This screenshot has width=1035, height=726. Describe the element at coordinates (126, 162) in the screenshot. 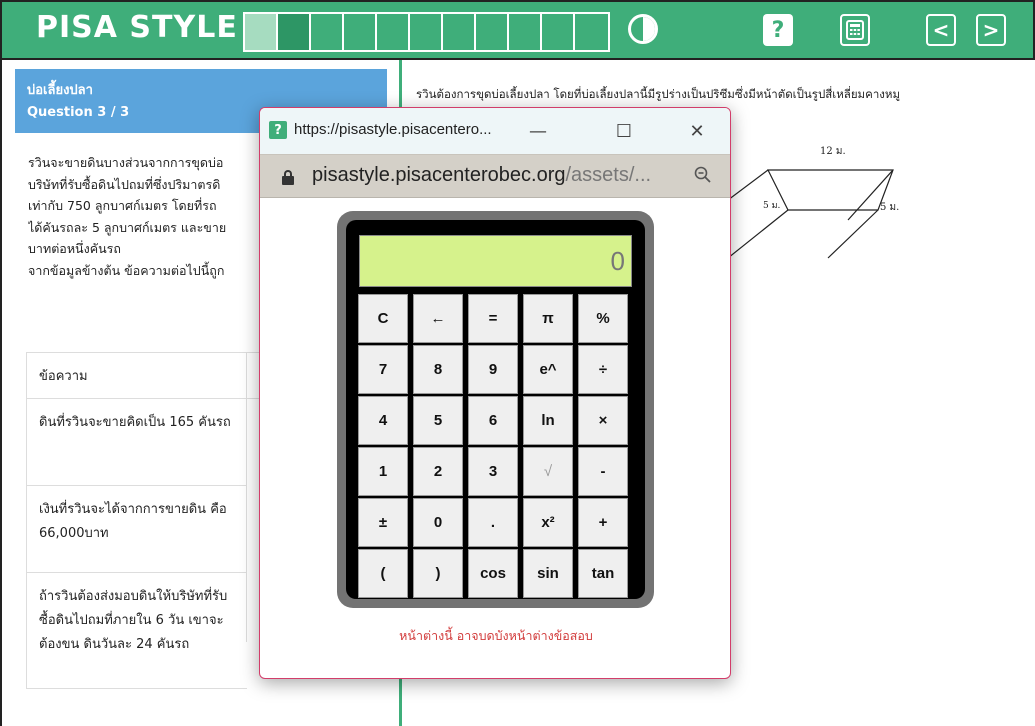

I see `story-line: รวินจะขายดินบางส่วนจากการขุดบ่อ` at that location.